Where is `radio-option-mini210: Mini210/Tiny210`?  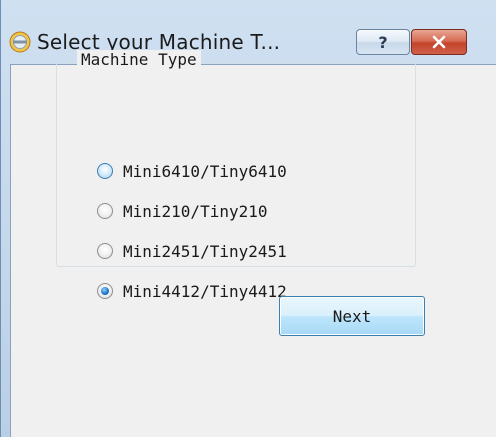
radio-option-mini210: Mini210/Tiny210 is located at coordinates (182, 211).